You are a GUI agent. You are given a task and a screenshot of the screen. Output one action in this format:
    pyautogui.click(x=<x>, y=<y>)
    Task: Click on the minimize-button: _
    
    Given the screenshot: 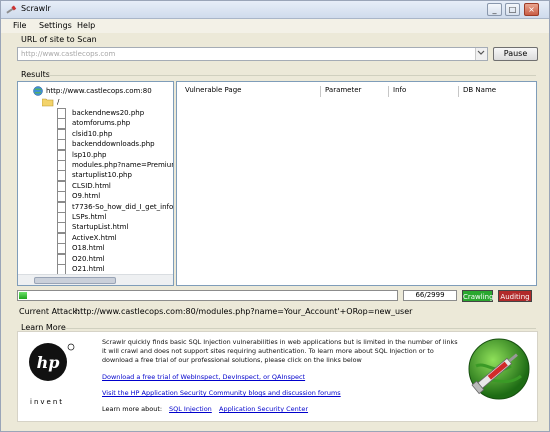 What is the action you would take?
    pyautogui.click(x=494, y=9)
    